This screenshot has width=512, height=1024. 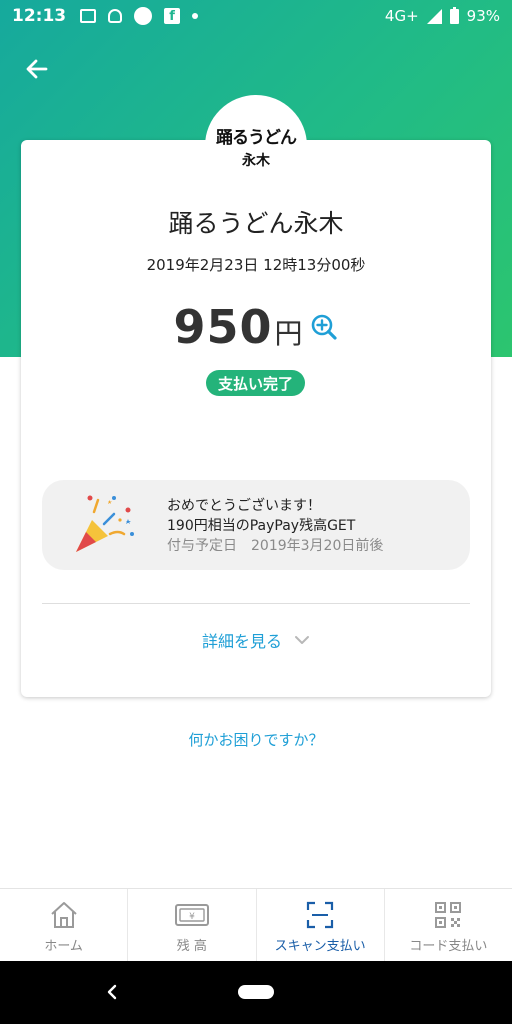 What do you see at coordinates (63, 946) in the screenshot?
I see `tab-label: ホーム` at bounding box center [63, 946].